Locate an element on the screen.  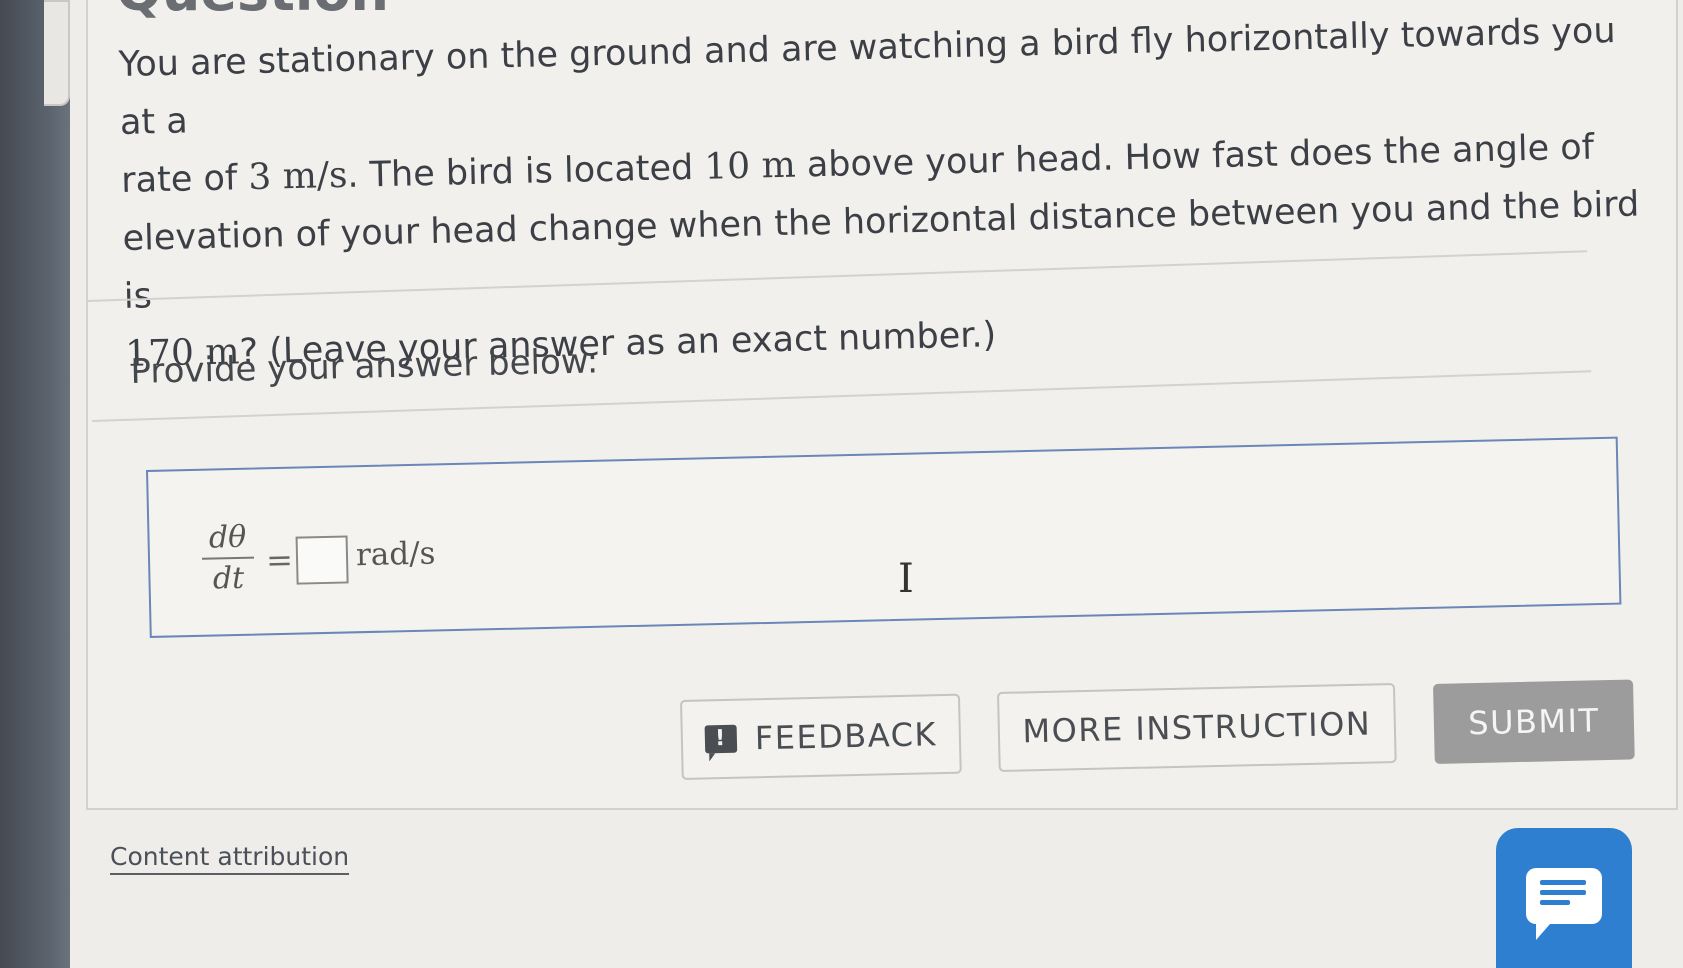
more-instruction-button: MORE INSTRUCTION is located at coordinates (1197, 727).